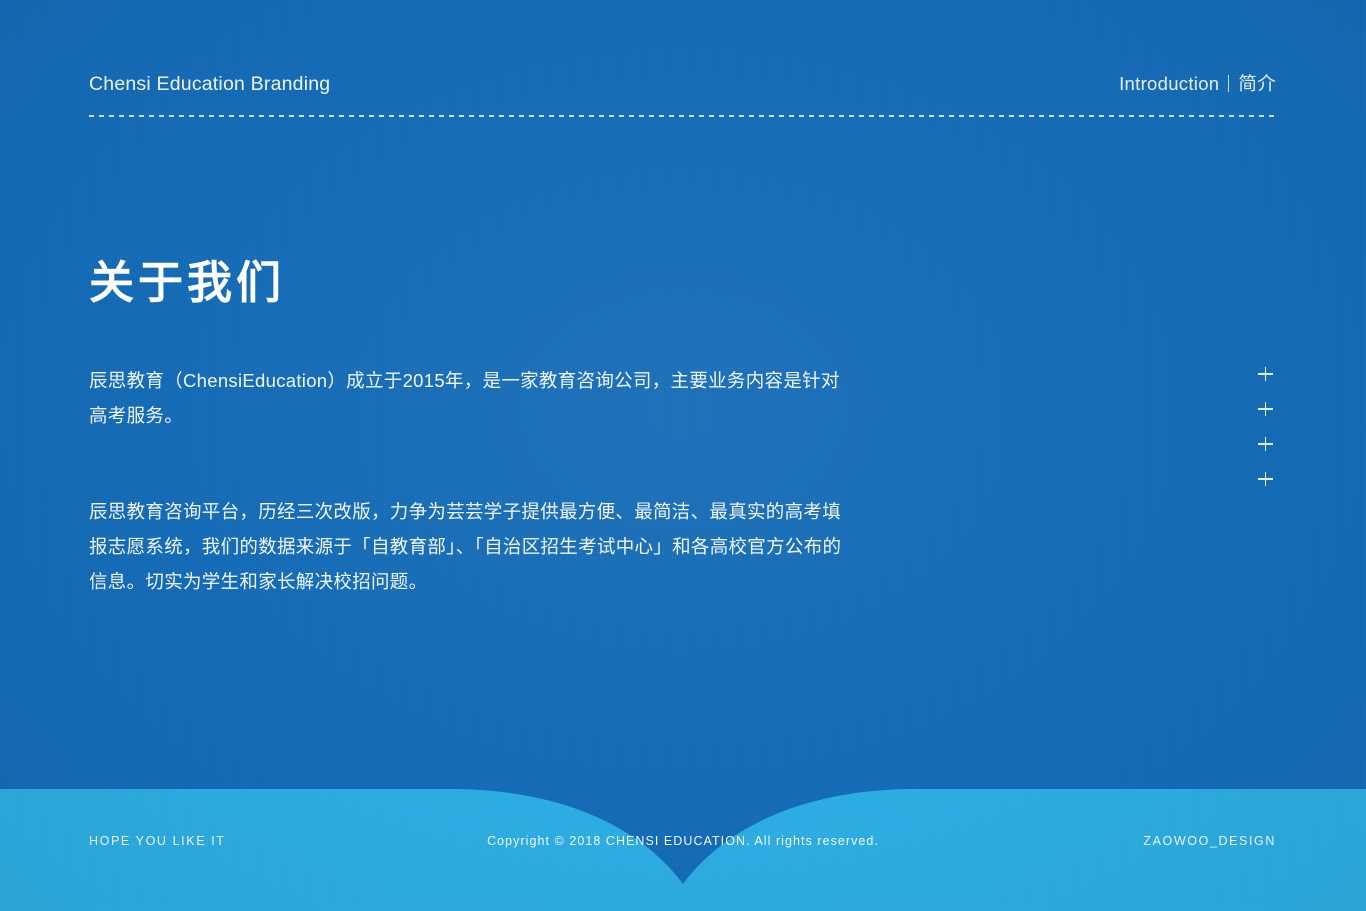  Describe the element at coordinates (1169, 83) in the screenshot. I see `section-label-en: Introduction` at that location.